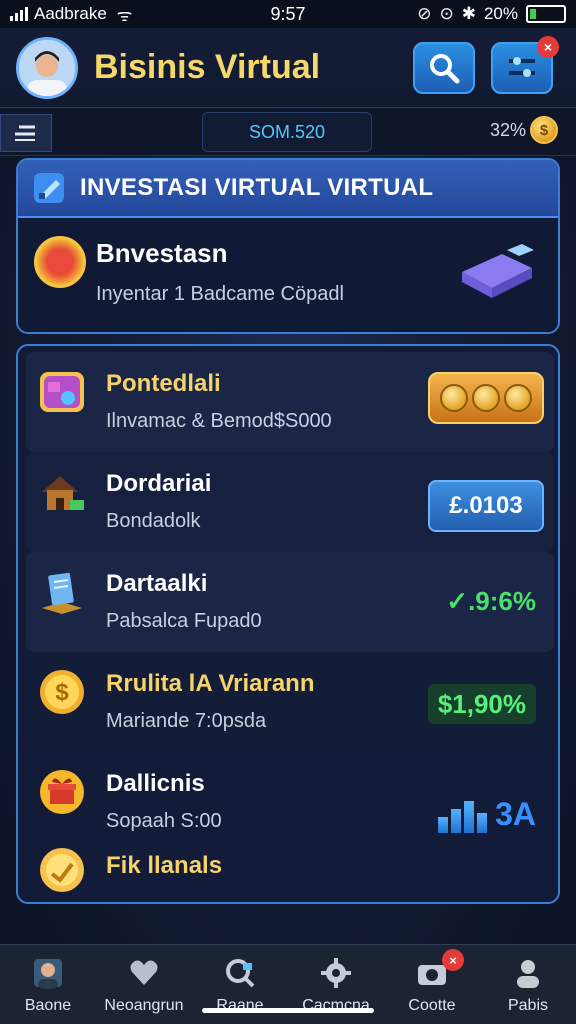  Describe the element at coordinates (210, 683) in the screenshot. I see `list-item-title: Rrulita lA Vriarann` at that location.